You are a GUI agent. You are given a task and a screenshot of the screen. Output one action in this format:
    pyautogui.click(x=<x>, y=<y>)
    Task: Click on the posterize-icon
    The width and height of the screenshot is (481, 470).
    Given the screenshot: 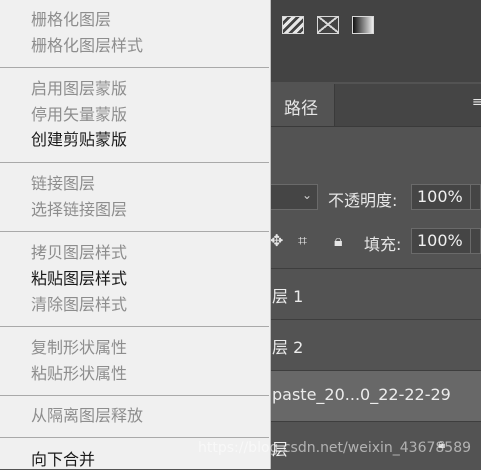 What is the action you would take?
    pyautogui.click(x=293, y=25)
    